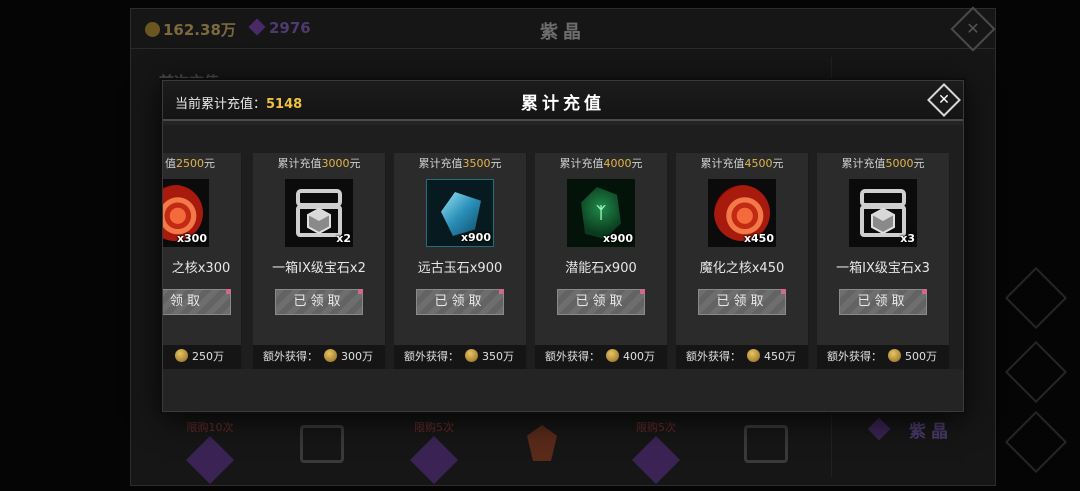 The height and width of the screenshot is (491, 1080). Describe the element at coordinates (343, 238) in the screenshot. I see `reward-quantity: x2` at that location.